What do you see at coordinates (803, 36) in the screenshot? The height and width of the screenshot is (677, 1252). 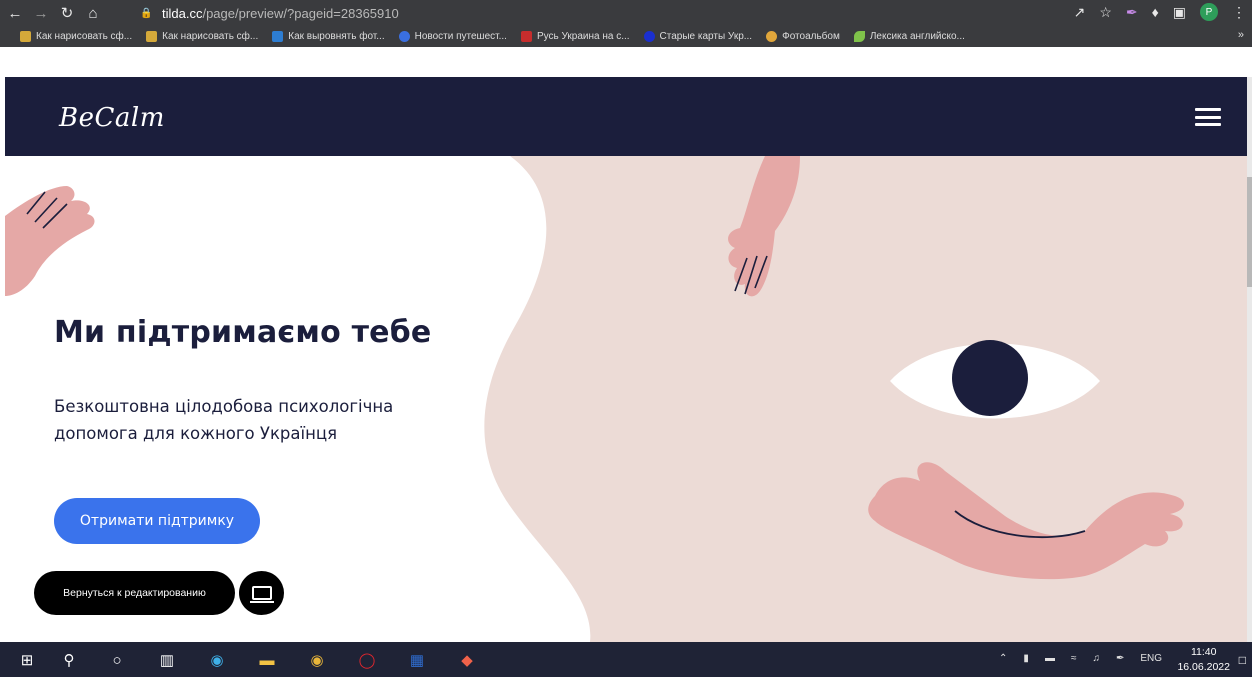 I see `bookmark-item: Фотоальбом` at bounding box center [803, 36].